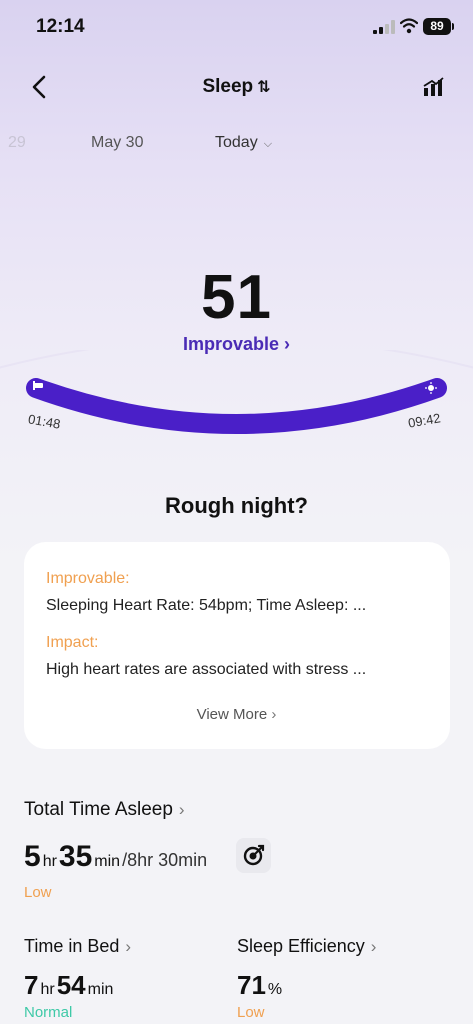 Image resolution: width=473 pixels, height=1024 pixels. I want to click on page-title-row: Sleep ⇅, so click(236, 87).